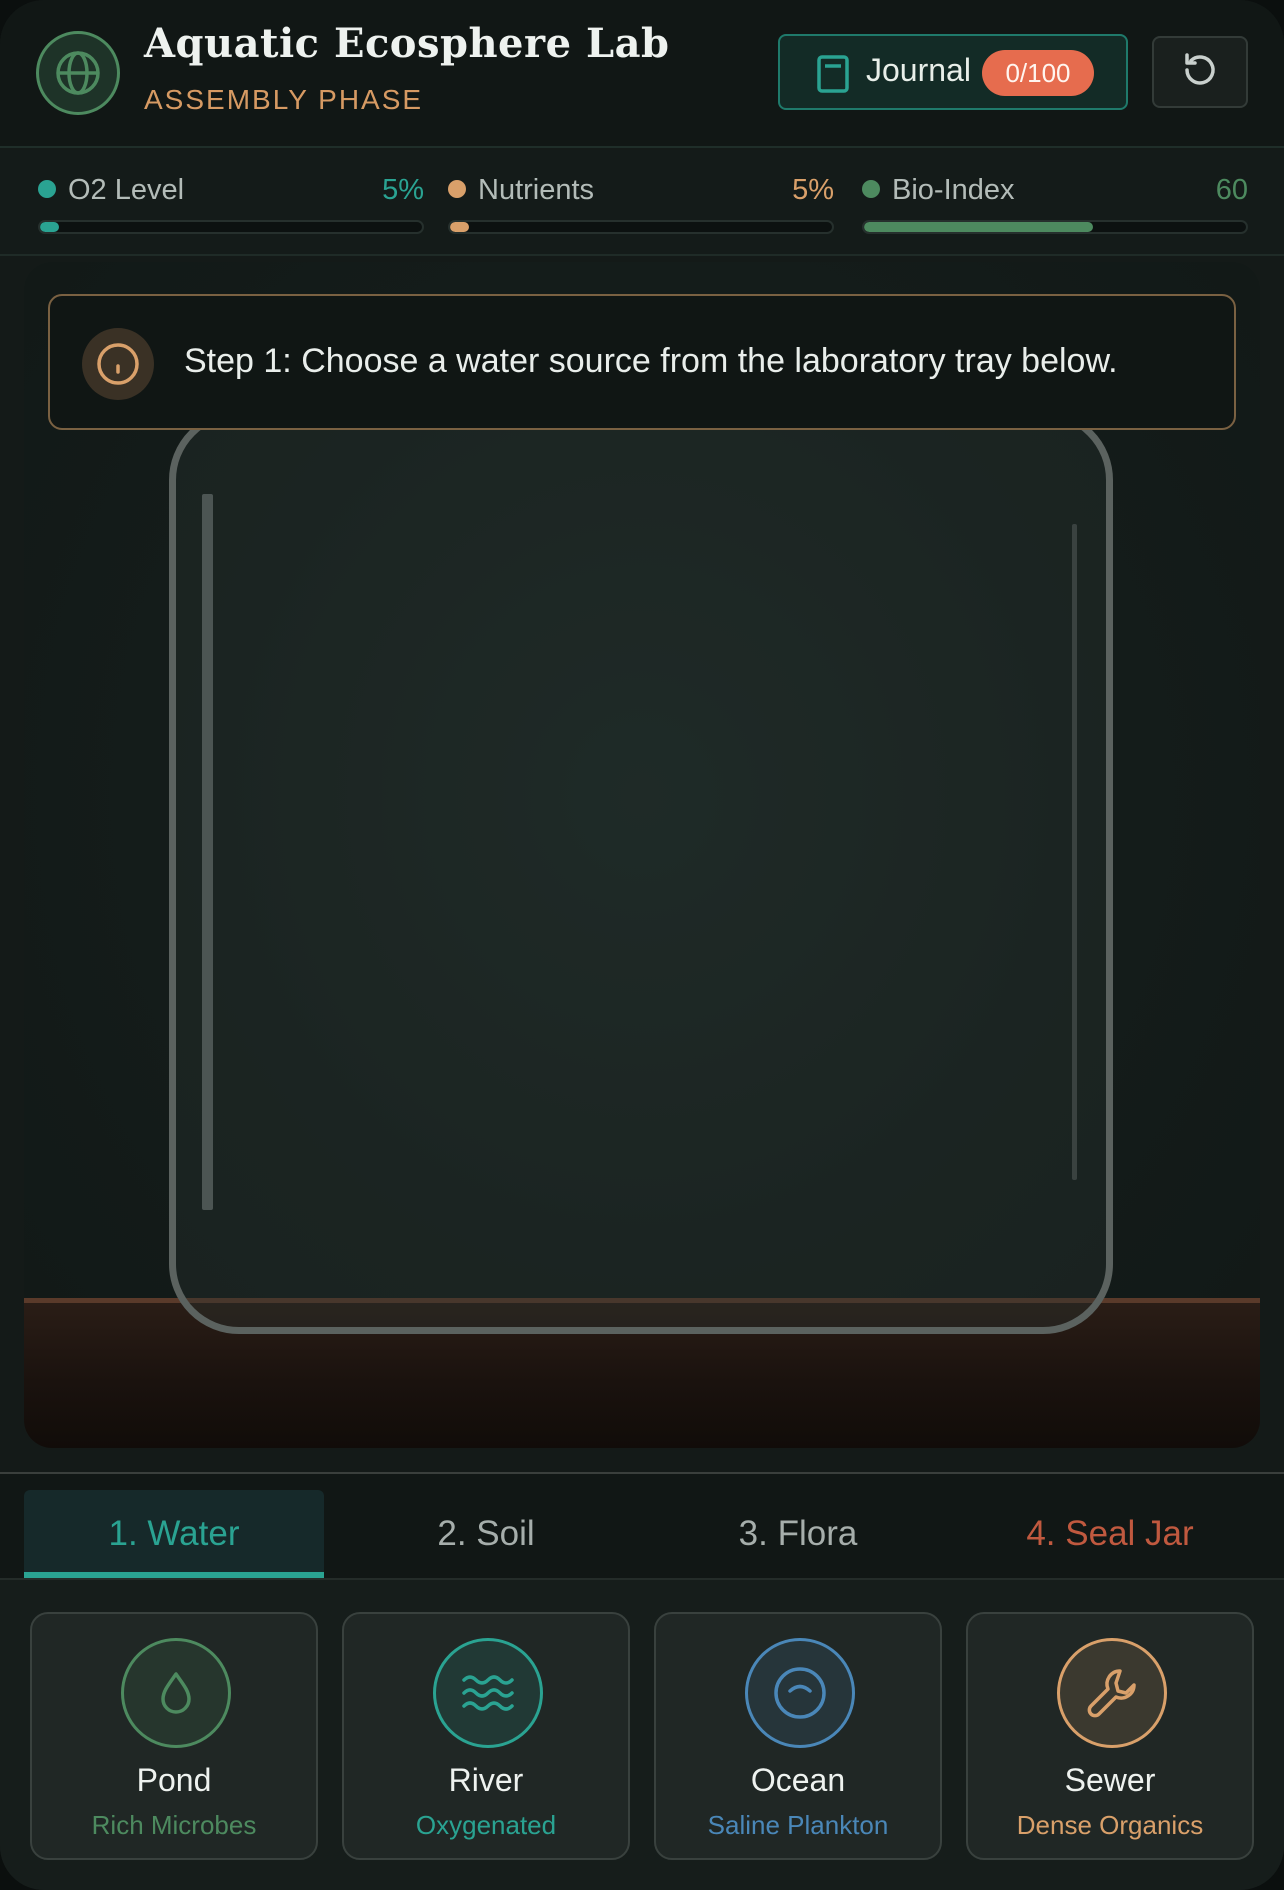 Image resolution: width=1284 pixels, height=1890 pixels. What do you see at coordinates (1110, 1825) in the screenshot?
I see `card-desc: Dense Organics` at bounding box center [1110, 1825].